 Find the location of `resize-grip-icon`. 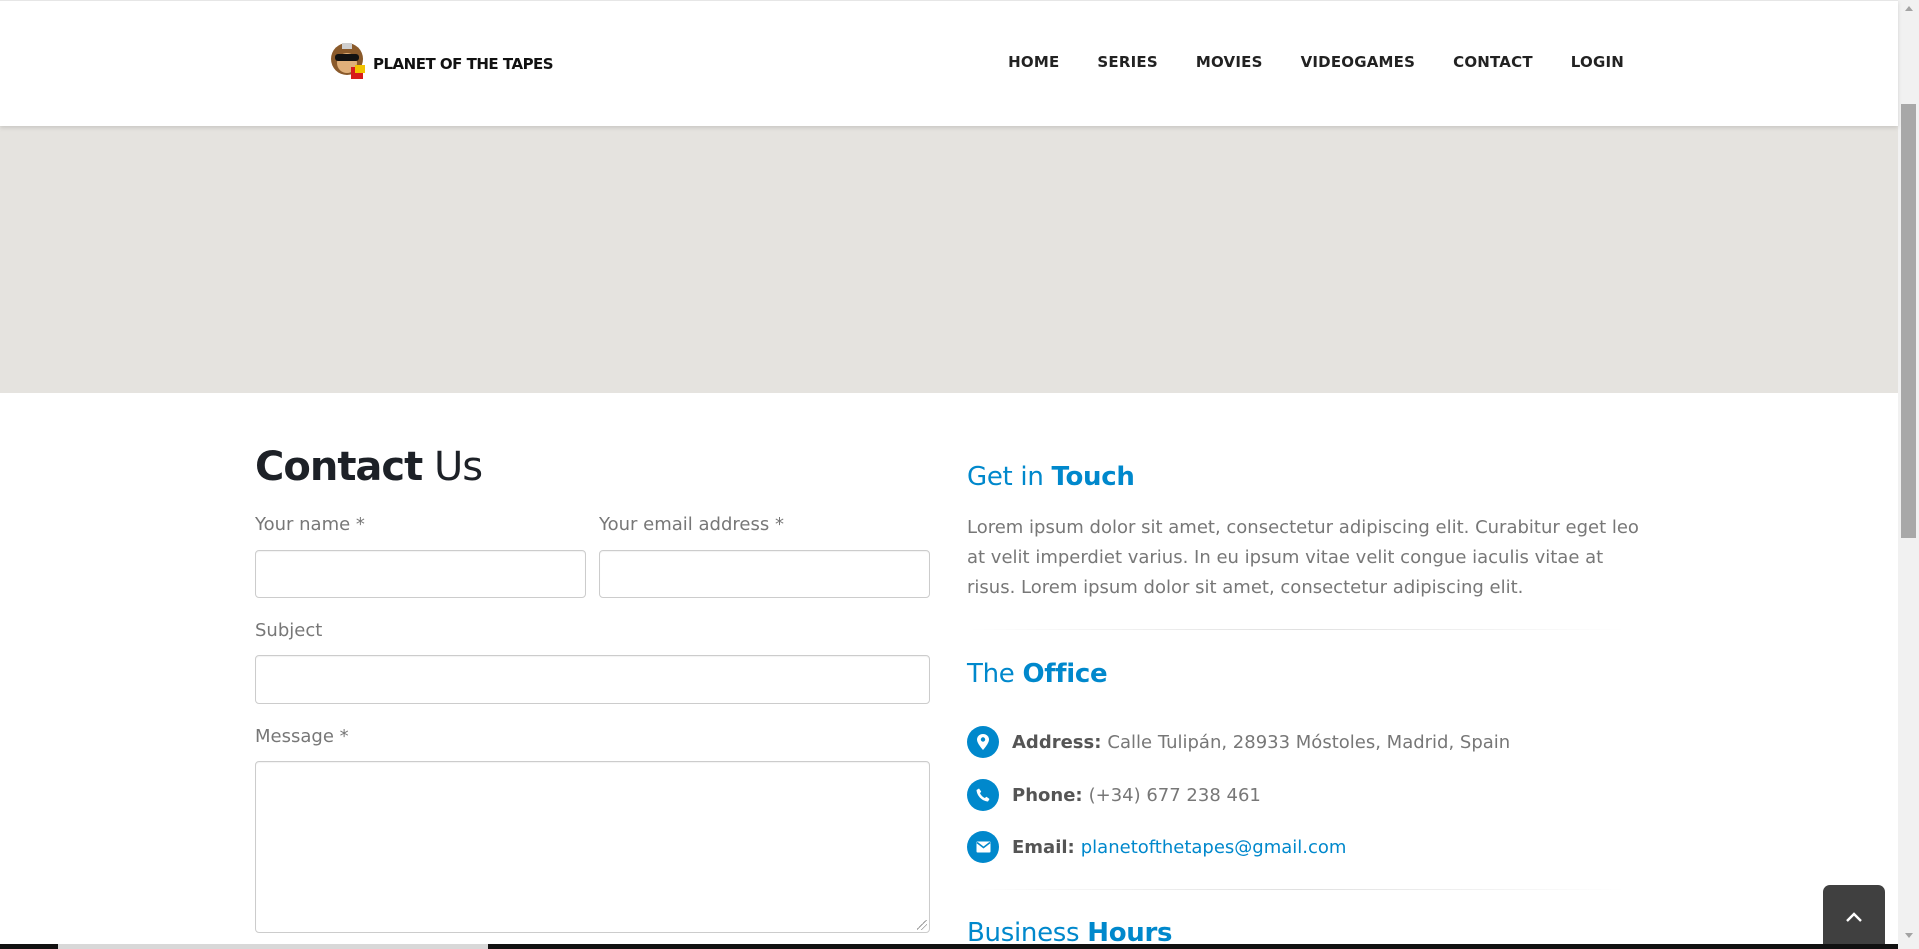

resize-grip-icon is located at coordinates (922, 925).